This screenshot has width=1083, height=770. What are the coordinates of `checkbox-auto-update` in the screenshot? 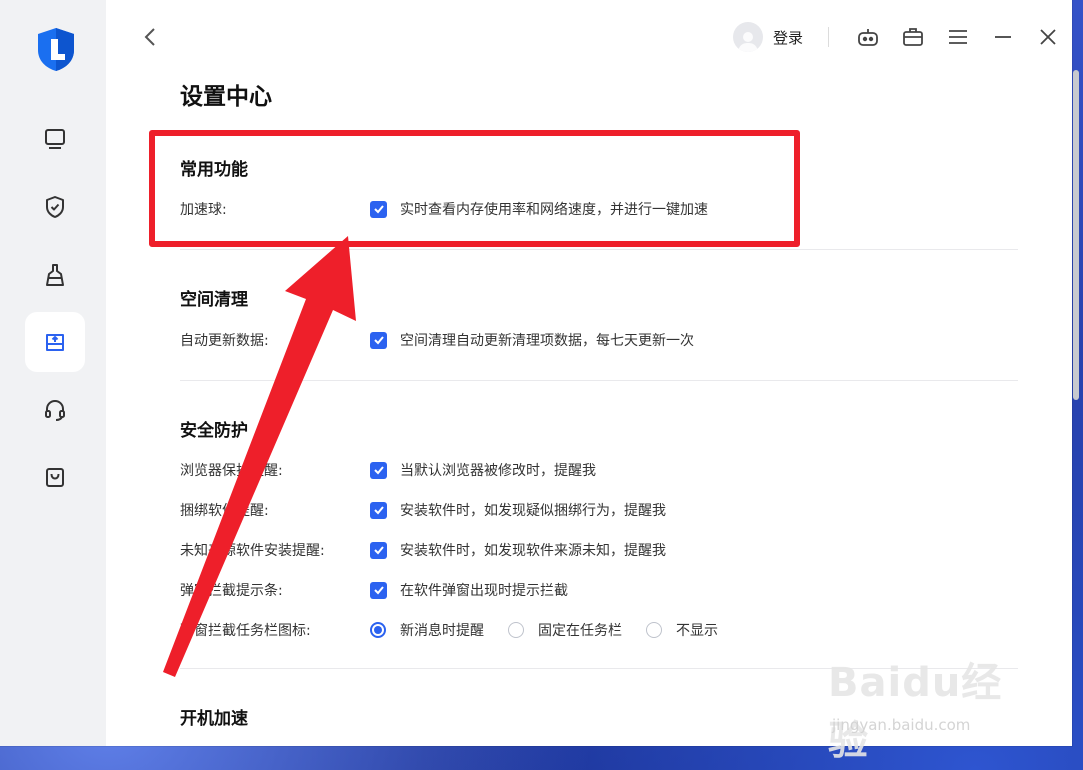 It's located at (378, 340).